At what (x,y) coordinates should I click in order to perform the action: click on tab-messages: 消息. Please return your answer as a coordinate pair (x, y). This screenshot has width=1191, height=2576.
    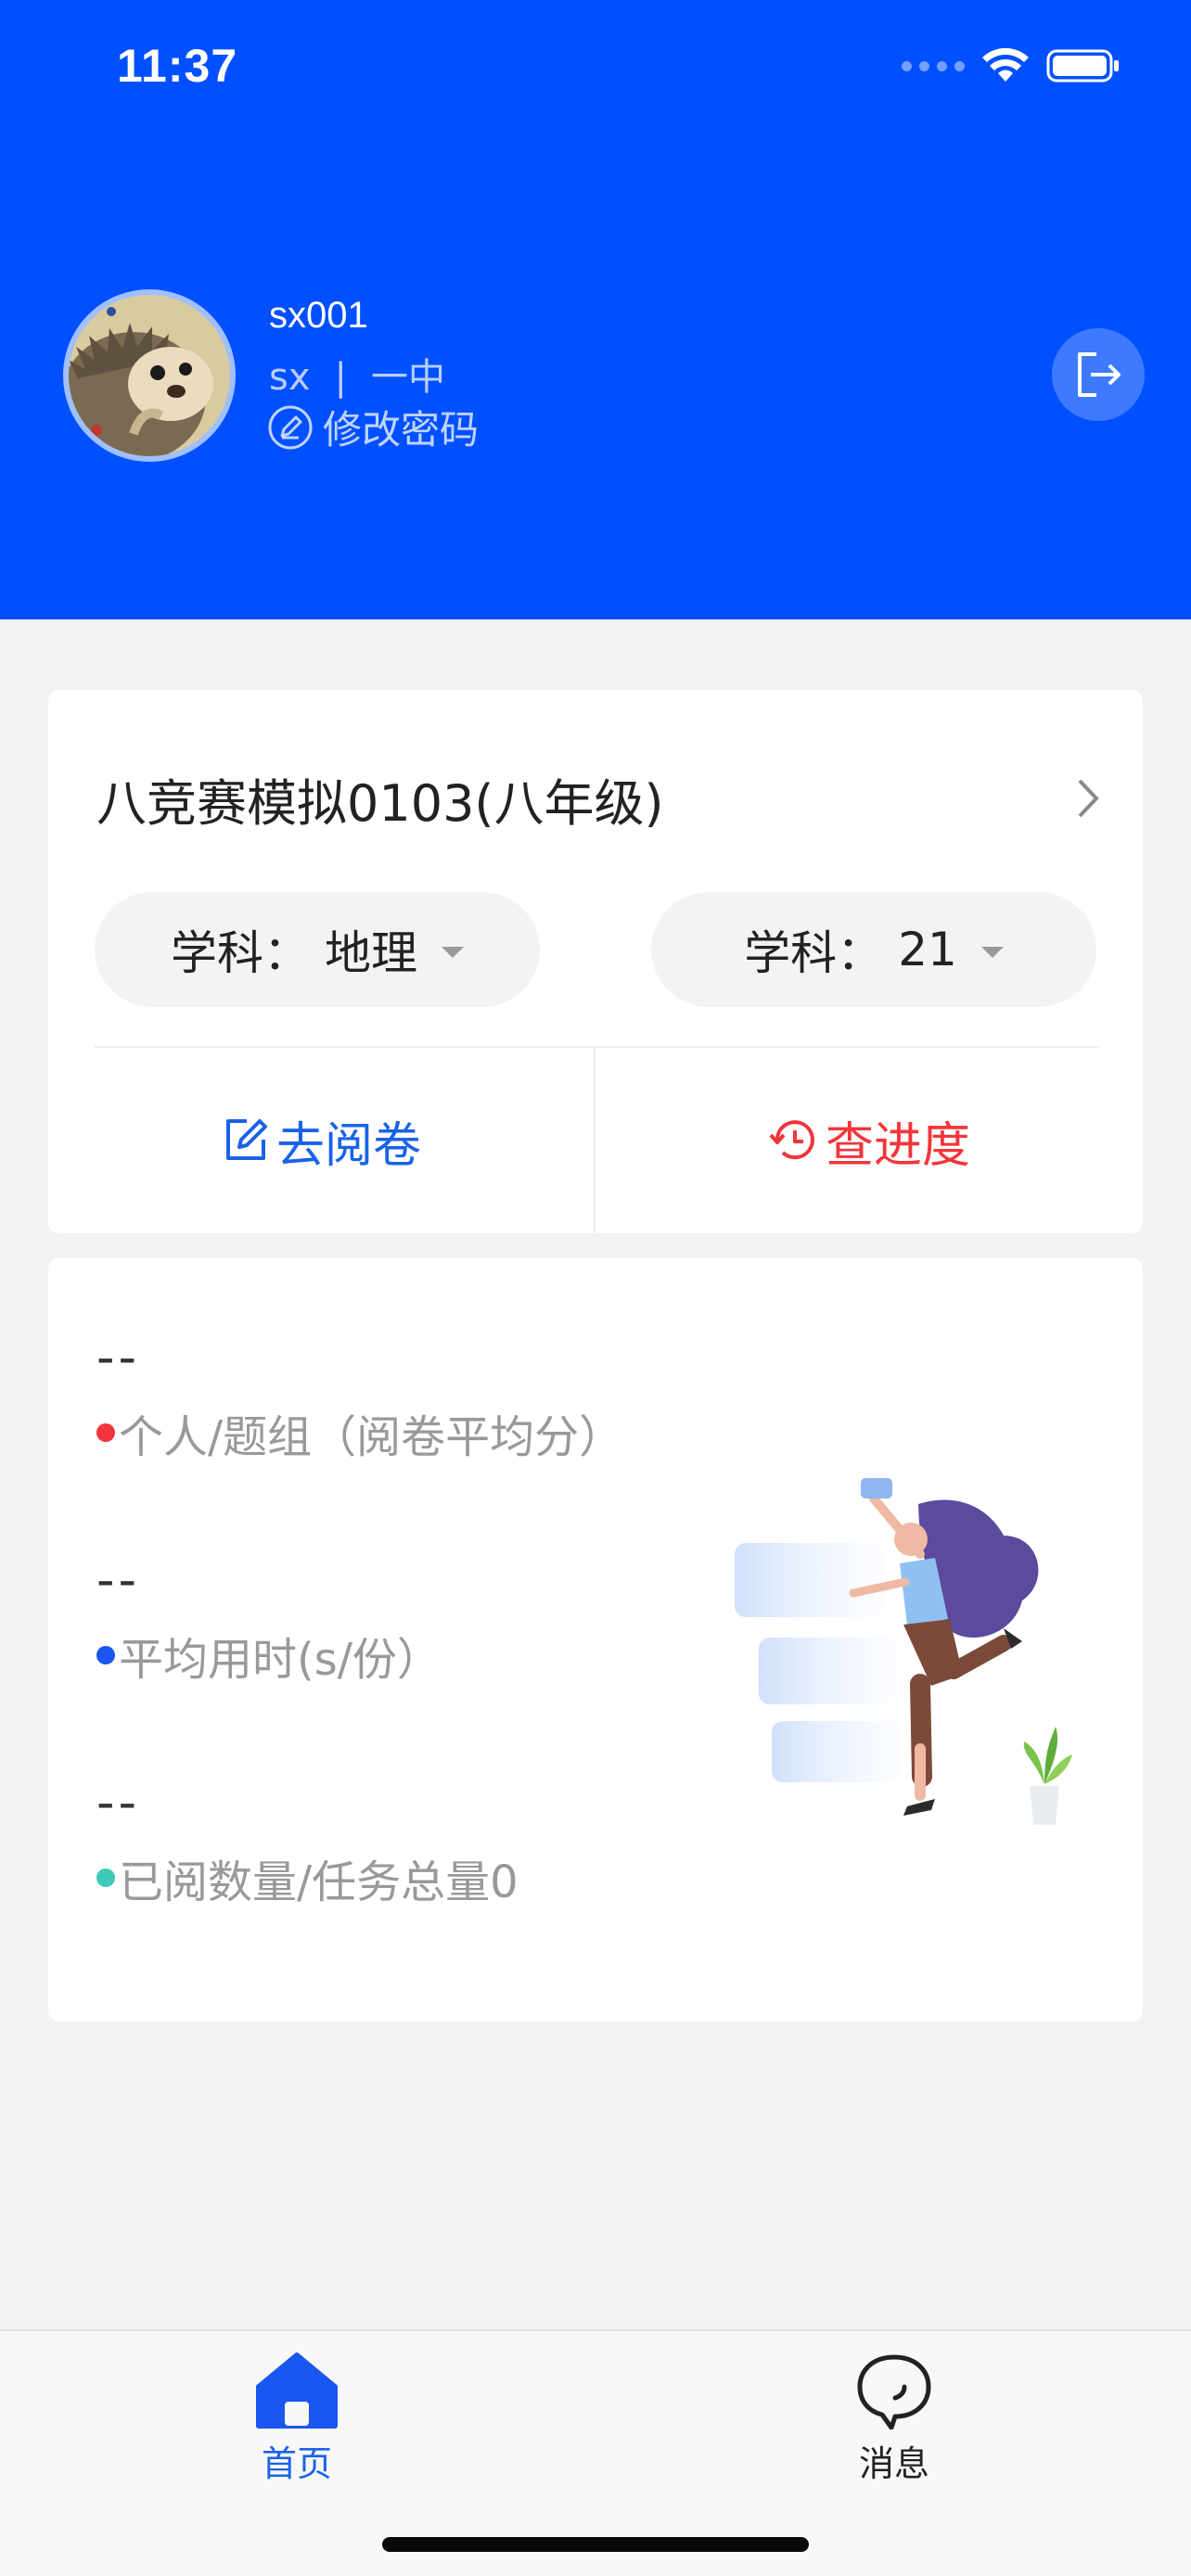
    Looking at the image, I should click on (894, 2419).